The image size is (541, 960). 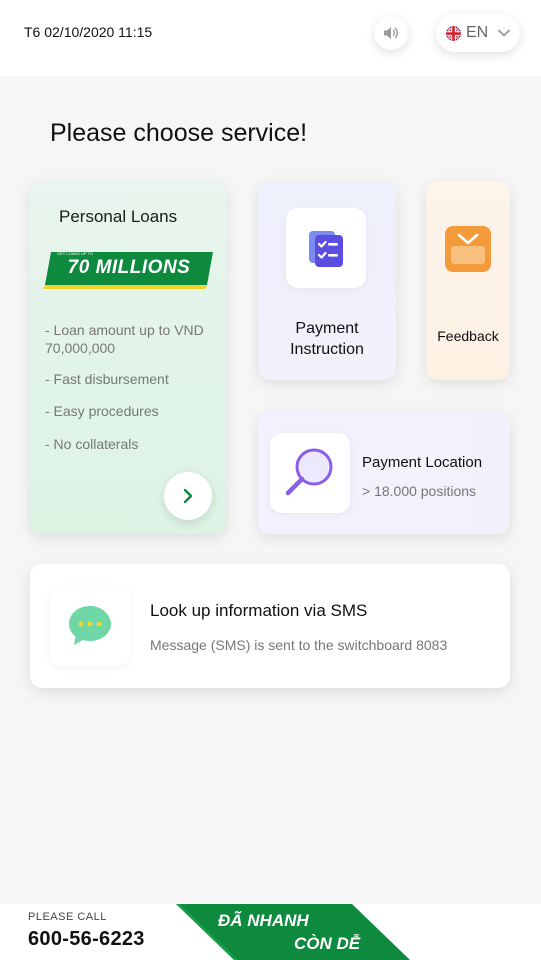 What do you see at coordinates (504, 33) in the screenshot?
I see `chevron-down-icon` at bounding box center [504, 33].